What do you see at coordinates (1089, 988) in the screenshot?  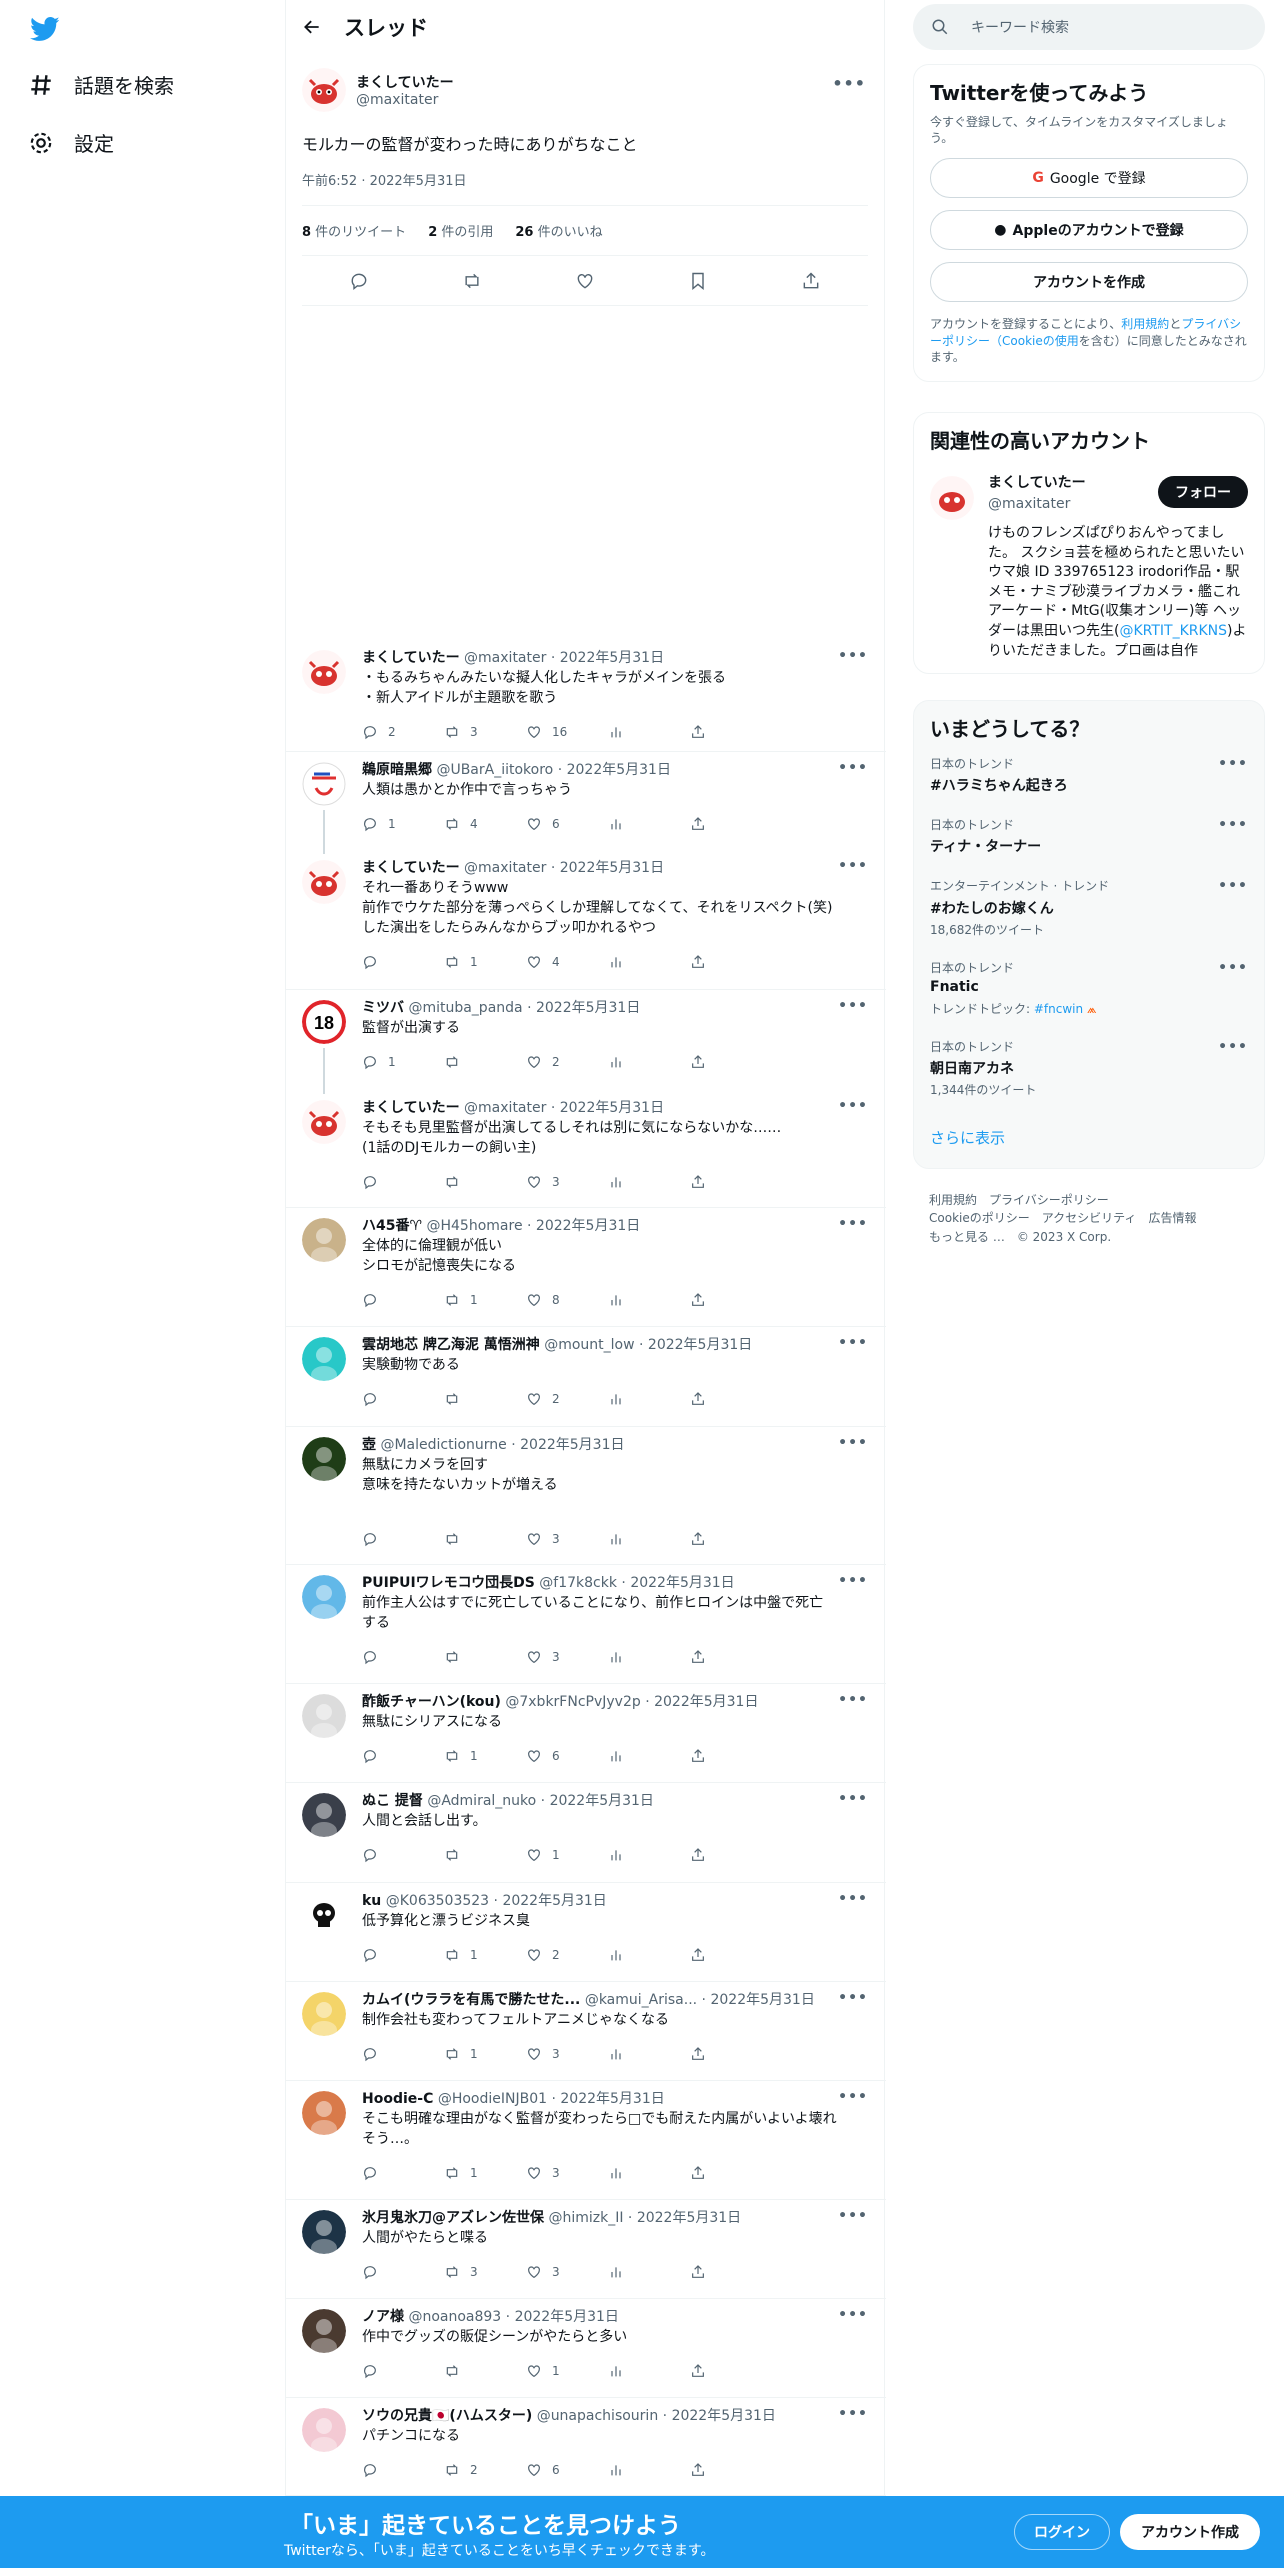 I see `trend-item: 日本のトレンド Fnatic トレンドトピック: #fncwin ⩕ •••` at bounding box center [1089, 988].